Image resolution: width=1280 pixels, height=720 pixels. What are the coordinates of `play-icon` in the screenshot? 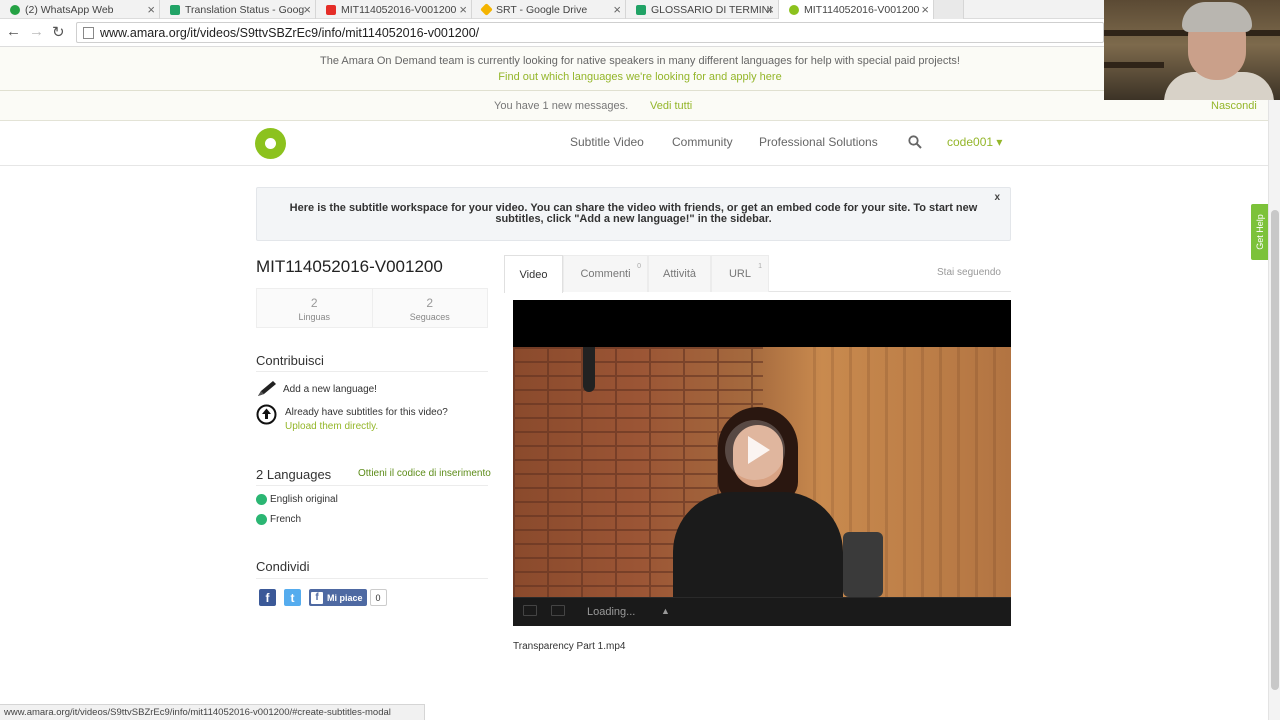 It's located at (755, 450).